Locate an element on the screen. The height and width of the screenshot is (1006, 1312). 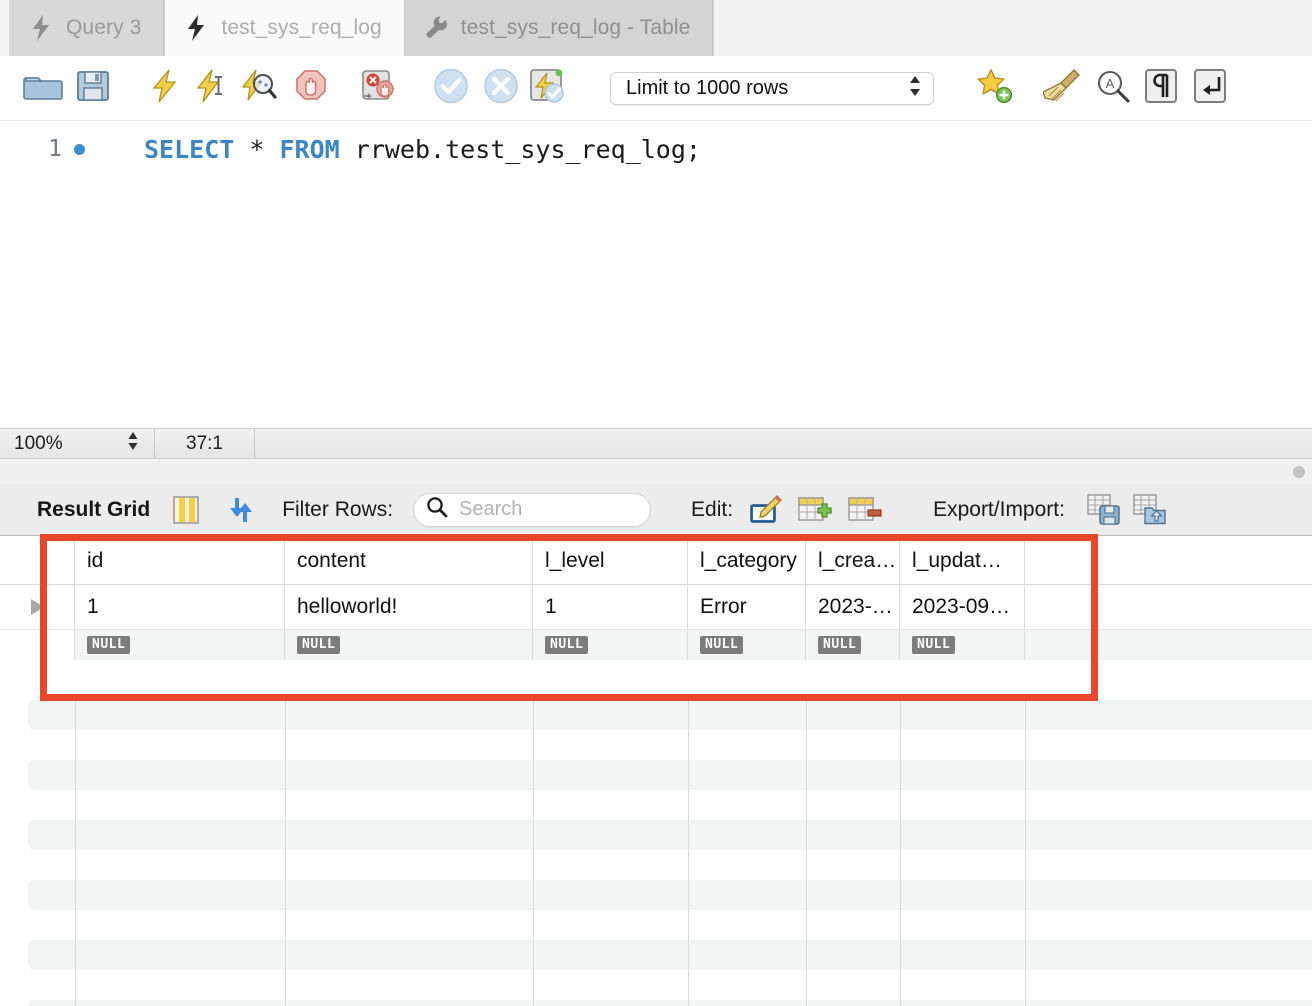
commit-button is located at coordinates (451, 88).